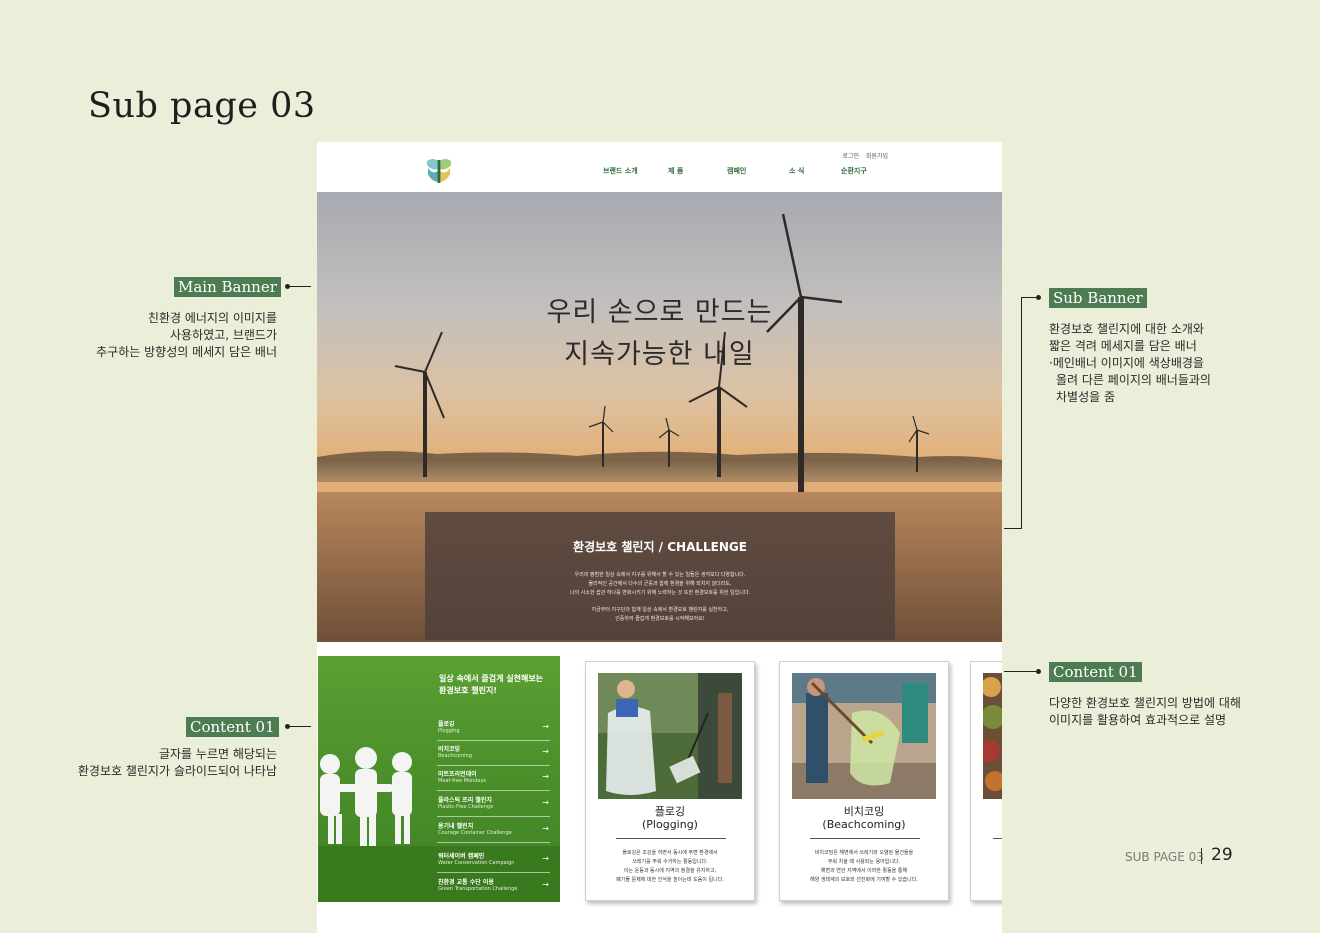 The width and height of the screenshot is (1320, 933). I want to click on challenge-menu-item-beachcoming: 비치코밍 Beachcoming →, so click(493, 753).